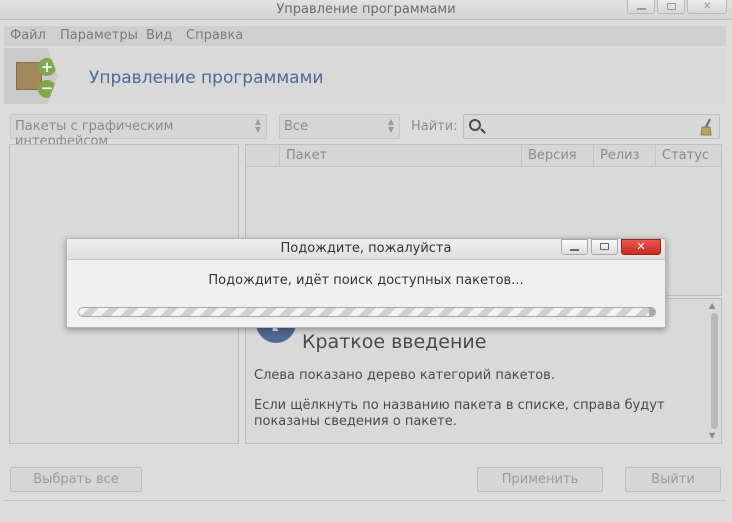 This screenshot has height=522, width=732. Describe the element at coordinates (475, 125) in the screenshot. I see `search-icon` at that location.